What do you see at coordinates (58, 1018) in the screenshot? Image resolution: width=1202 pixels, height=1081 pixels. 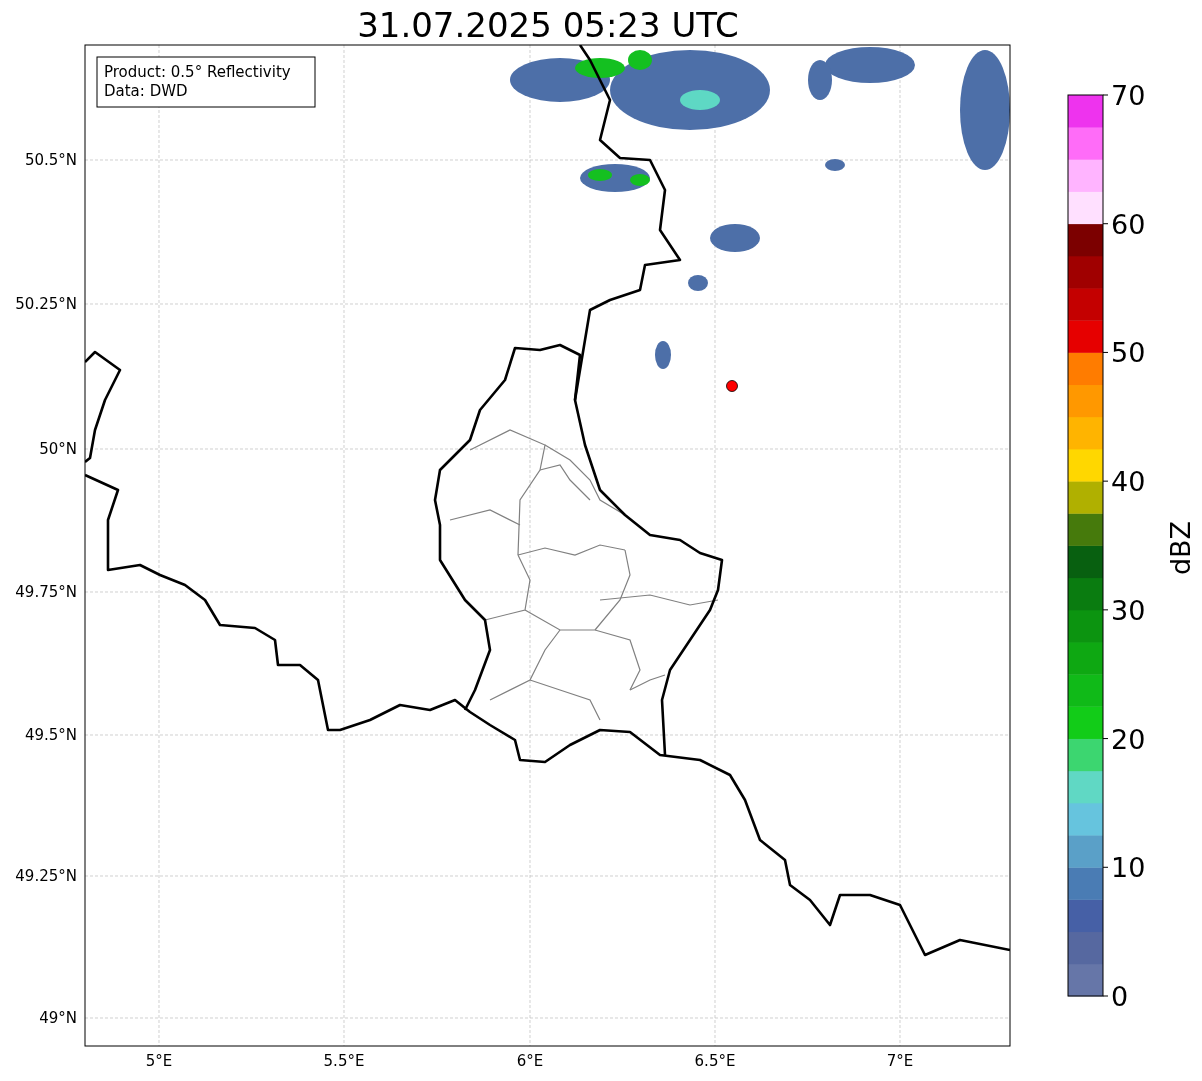 I see `y-tick-label: 49°N` at bounding box center [58, 1018].